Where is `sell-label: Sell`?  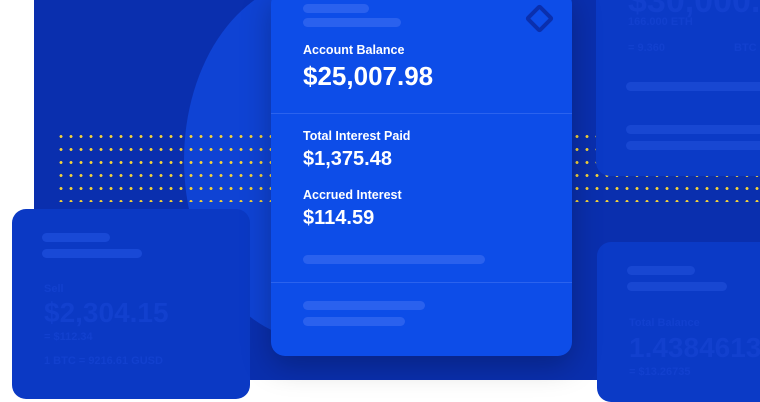 sell-label: Sell is located at coordinates (54, 289).